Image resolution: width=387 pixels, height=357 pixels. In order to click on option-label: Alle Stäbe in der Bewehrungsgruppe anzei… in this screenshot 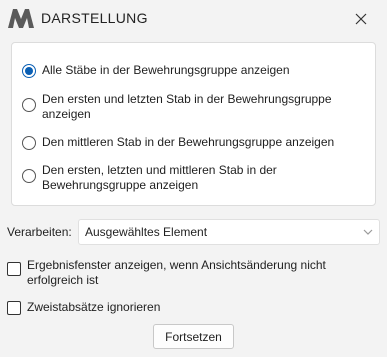, I will do `click(166, 70)`.